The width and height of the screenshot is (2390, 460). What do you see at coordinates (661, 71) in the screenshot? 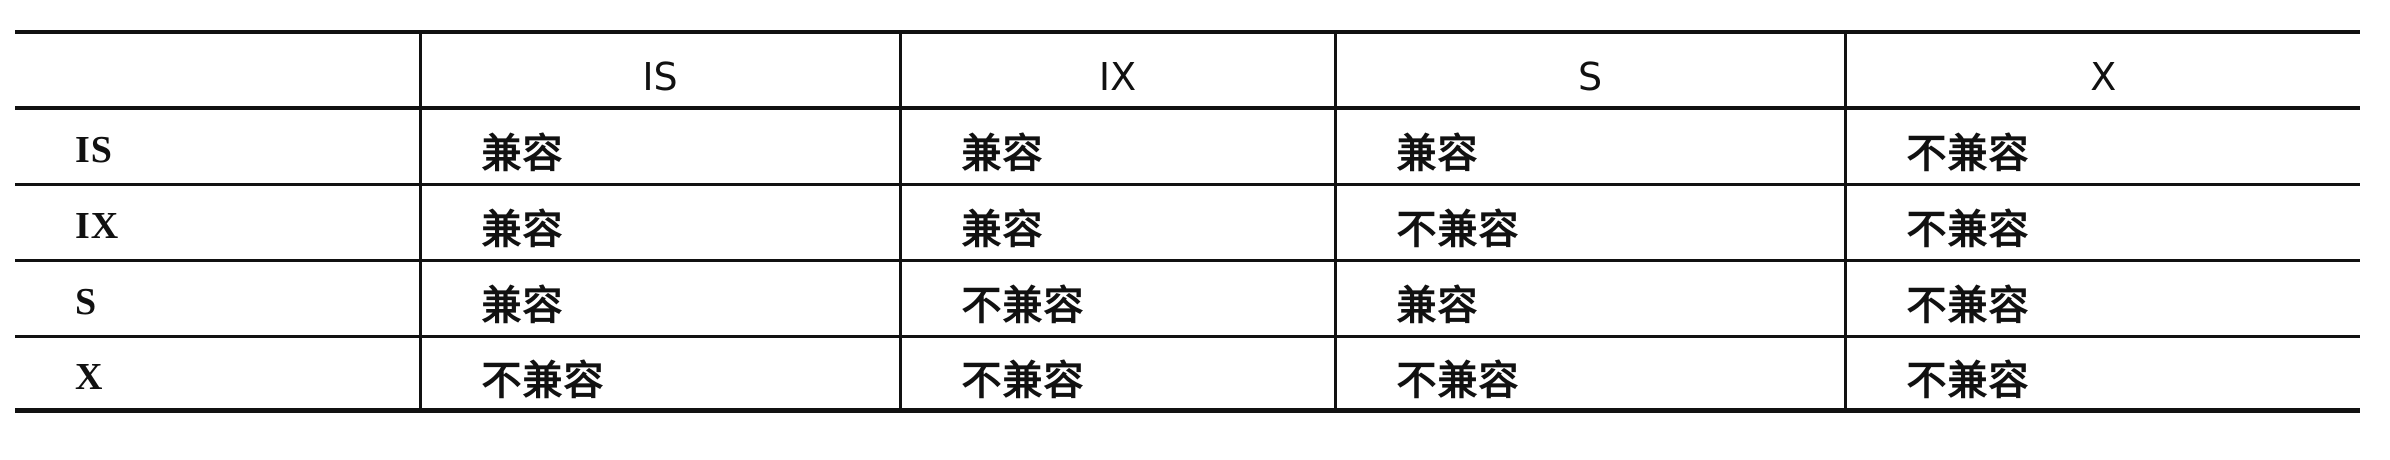
I see `column-header-is: IS` at bounding box center [661, 71].